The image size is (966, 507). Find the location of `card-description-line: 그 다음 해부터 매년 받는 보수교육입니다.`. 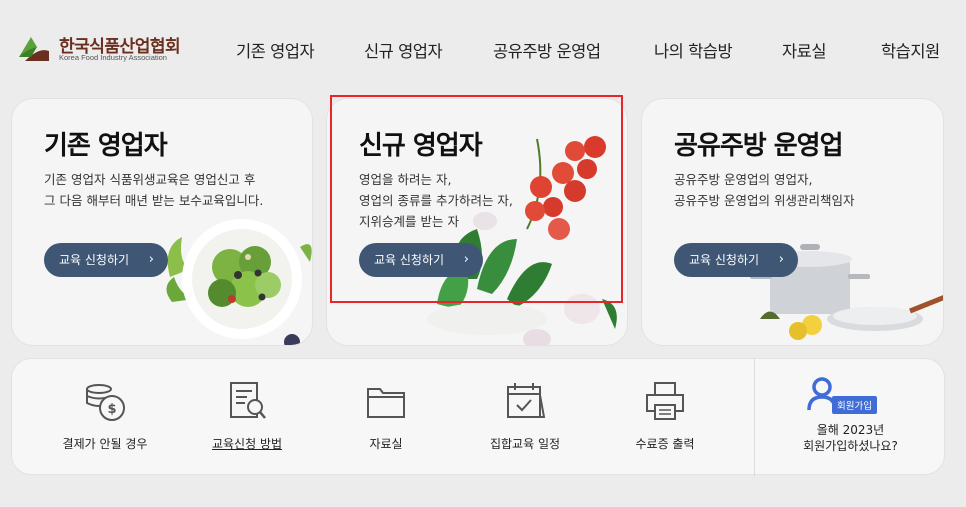

card-description-line: 그 다음 해부터 매년 받는 보수교육입니다. is located at coordinates (154, 200).